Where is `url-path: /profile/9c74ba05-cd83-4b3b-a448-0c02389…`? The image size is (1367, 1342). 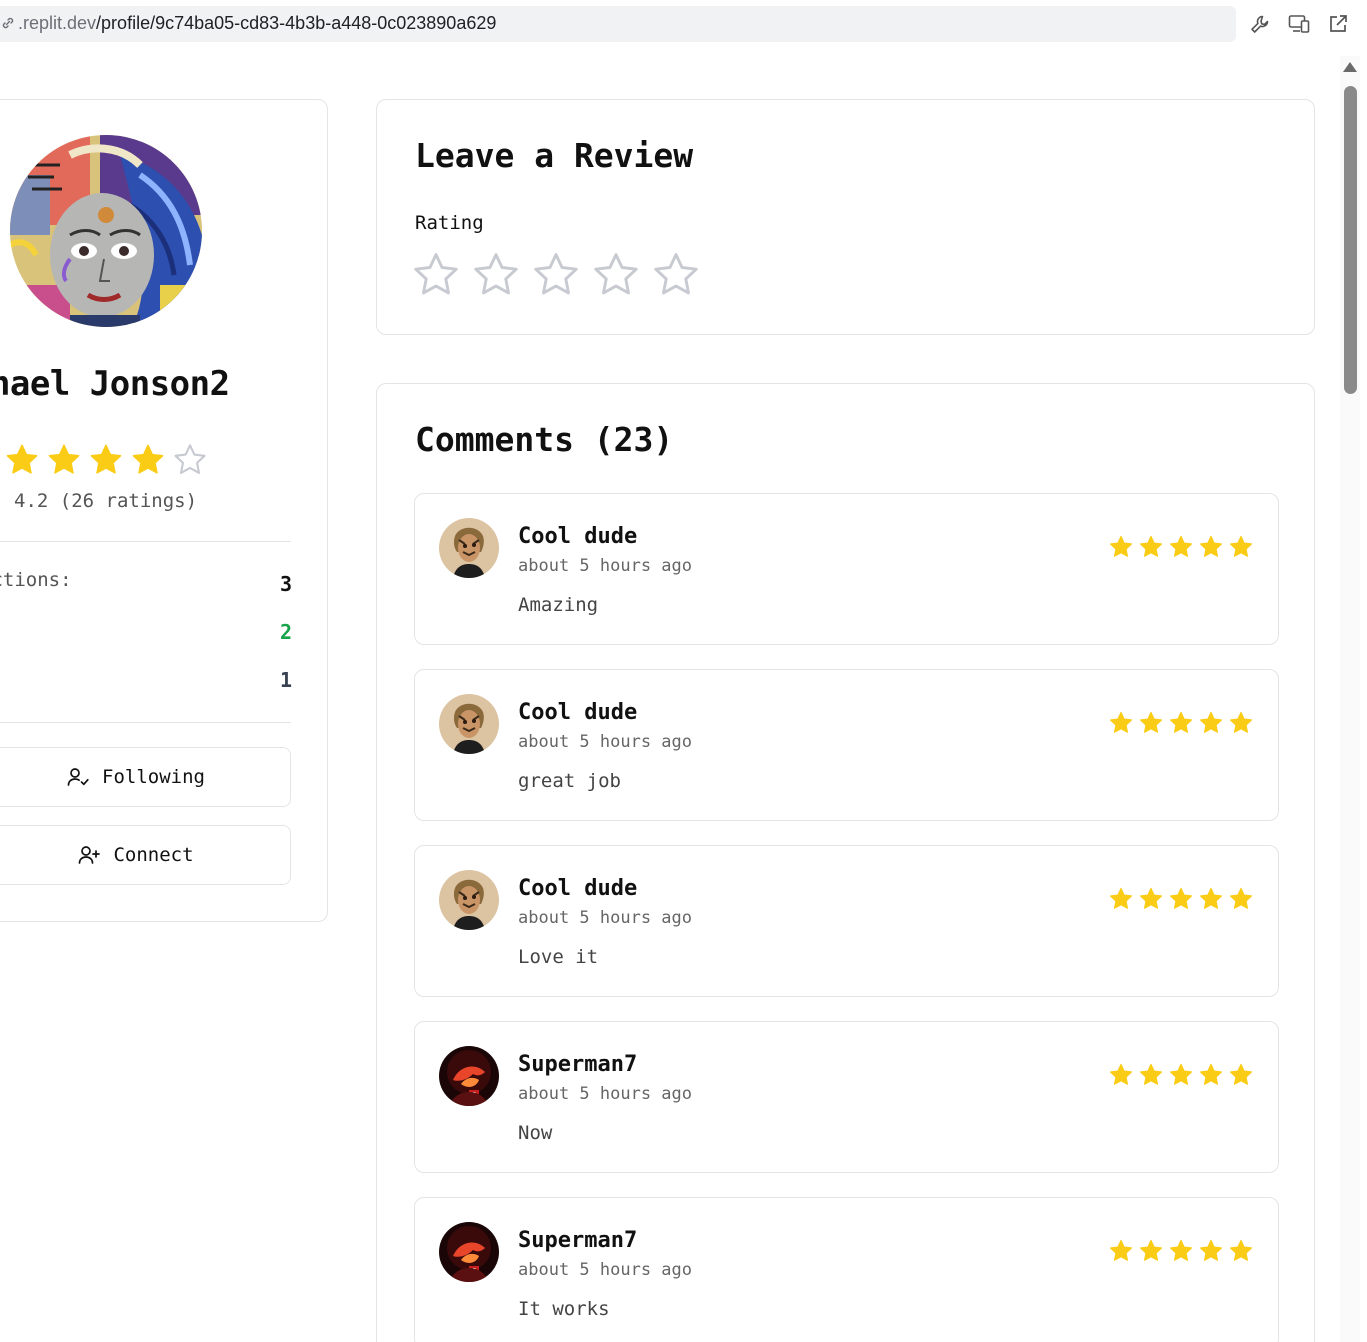
url-path: /profile/9c74ba05-cd83-4b3b-a448-0c02389… is located at coordinates (296, 23).